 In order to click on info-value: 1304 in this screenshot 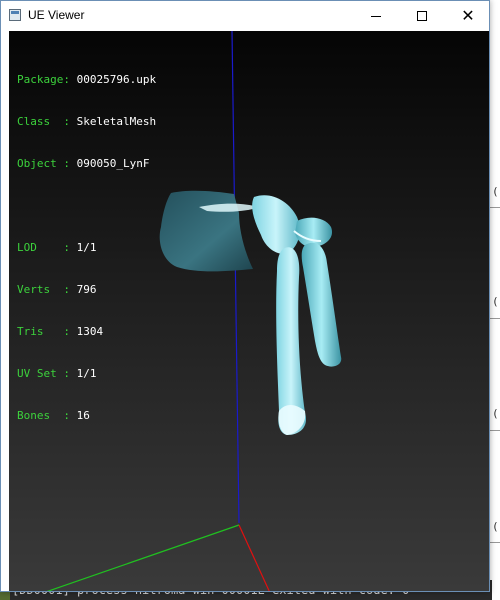, I will do `click(90, 331)`.